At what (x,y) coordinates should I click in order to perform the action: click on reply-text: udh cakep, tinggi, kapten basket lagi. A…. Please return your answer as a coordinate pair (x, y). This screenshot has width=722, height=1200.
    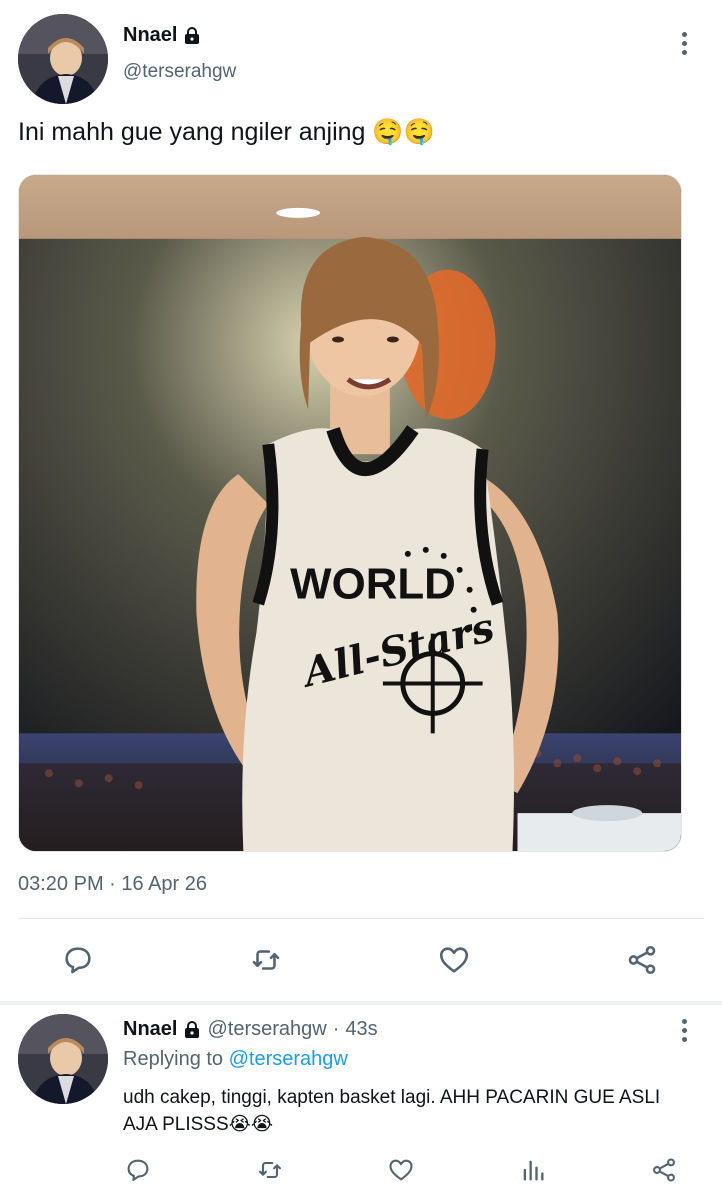
    Looking at the image, I should click on (392, 1111).